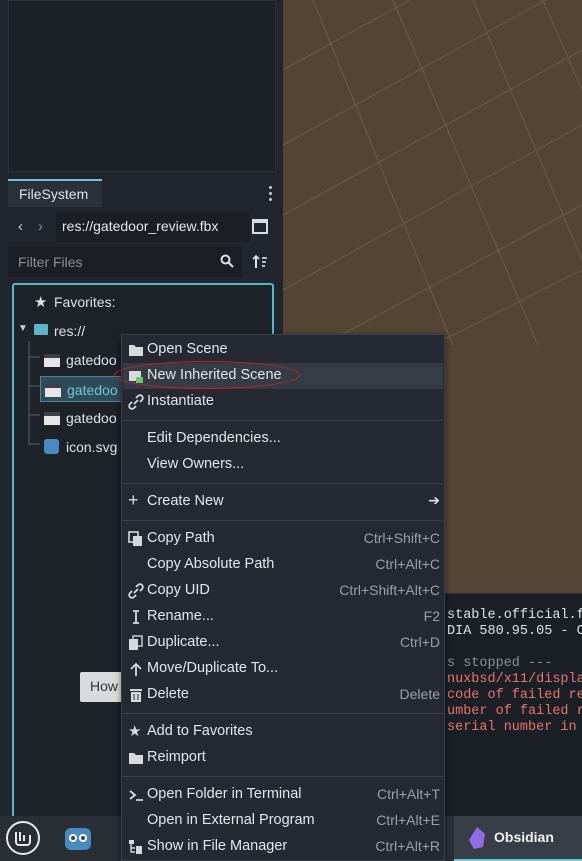 The image size is (582, 861). What do you see at coordinates (70, 331) in the screenshot?
I see `root-label: res://` at bounding box center [70, 331].